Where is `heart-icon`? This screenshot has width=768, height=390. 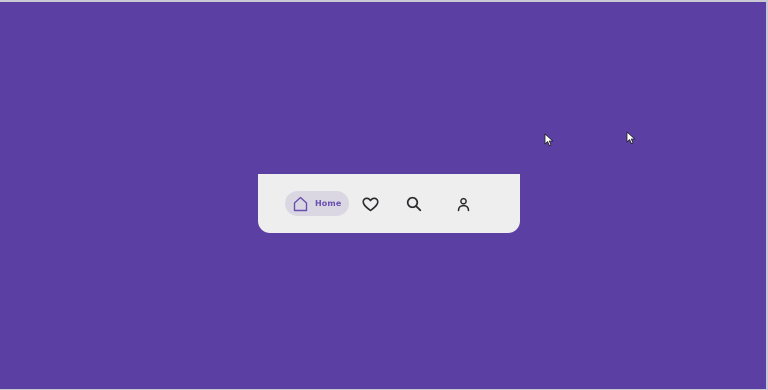
heart-icon is located at coordinates (370, 204).